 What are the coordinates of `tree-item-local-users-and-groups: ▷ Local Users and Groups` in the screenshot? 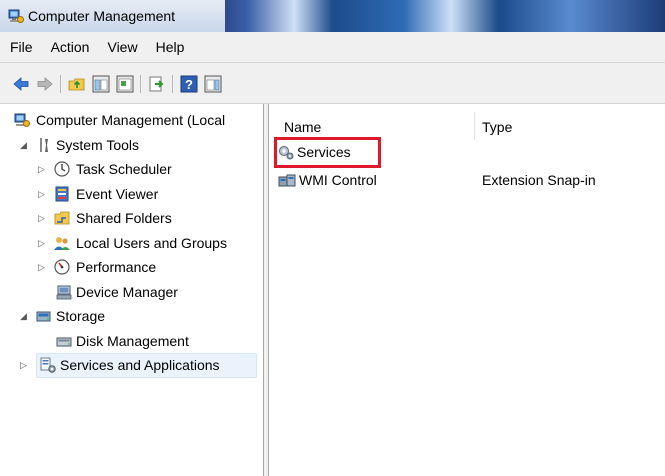 It's located at (131, 243).